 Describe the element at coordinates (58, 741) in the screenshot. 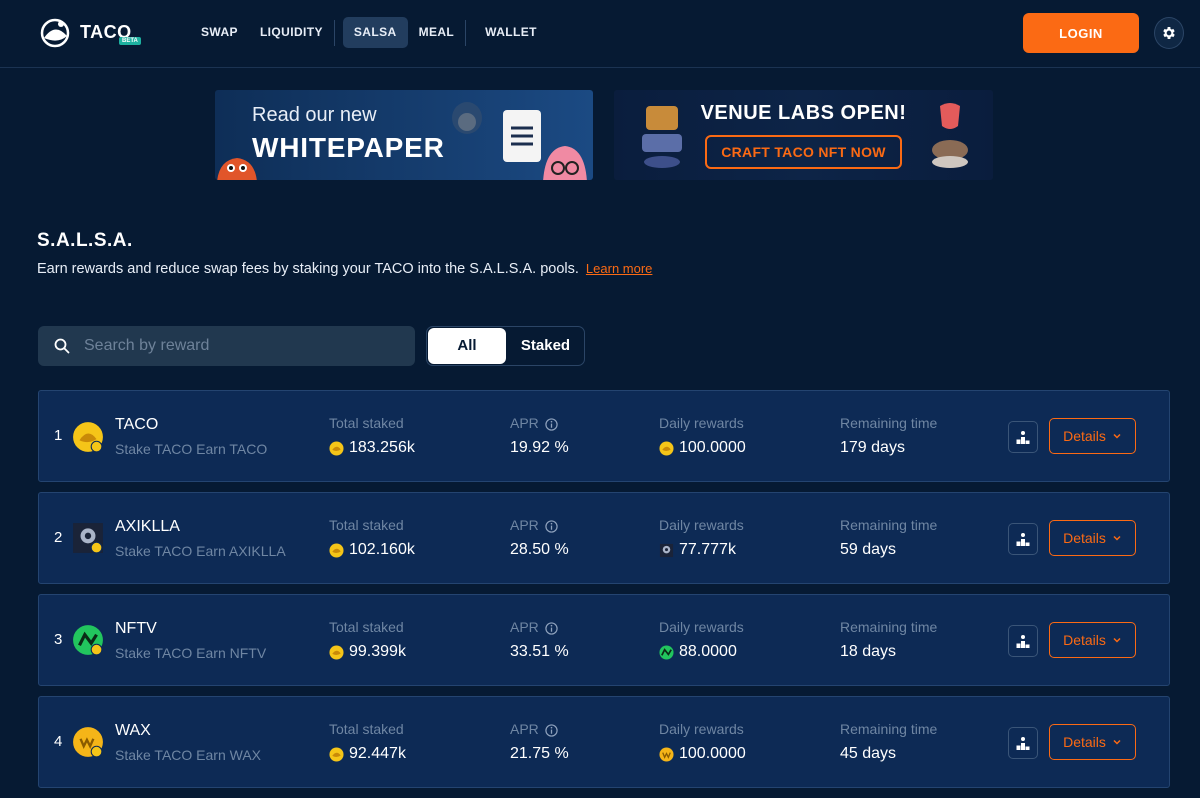

I see `pool-rank: 4` at that location.